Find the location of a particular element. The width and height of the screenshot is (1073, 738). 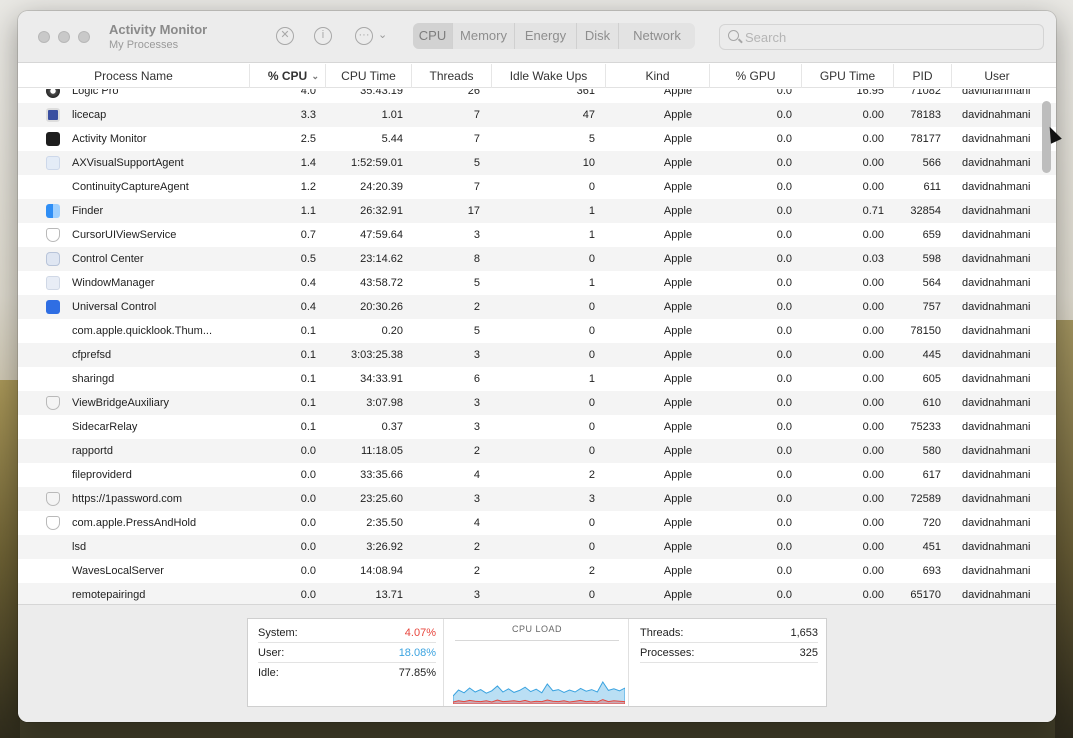

cell-threads: 5 is located at coordinates (476, 331).